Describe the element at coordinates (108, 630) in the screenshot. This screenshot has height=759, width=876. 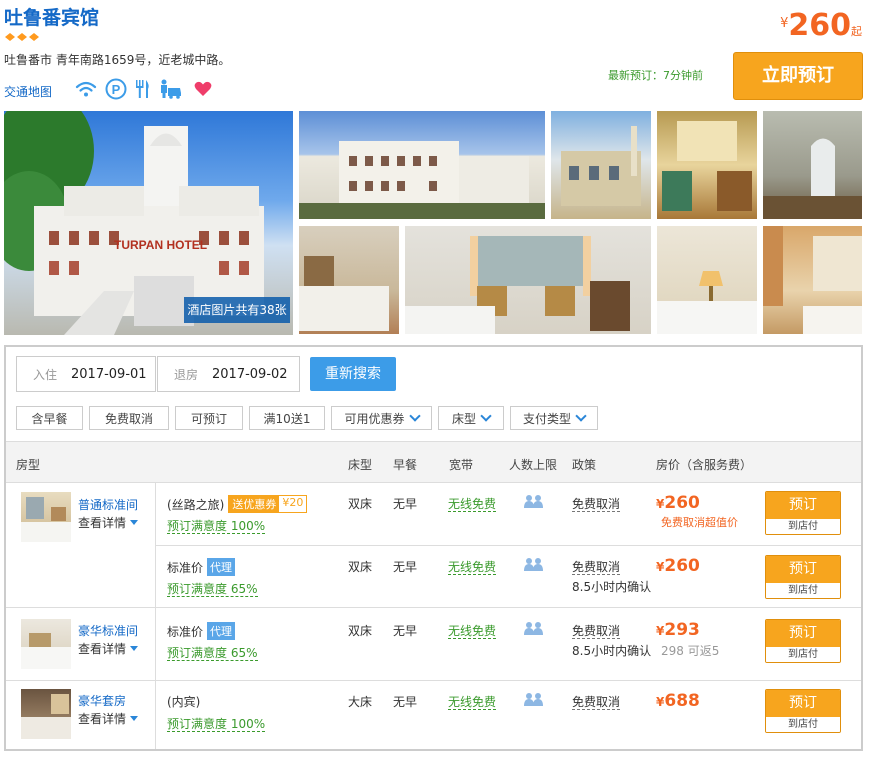
I see `room-name-deluxe-standard: 豪华标准间` at that location.